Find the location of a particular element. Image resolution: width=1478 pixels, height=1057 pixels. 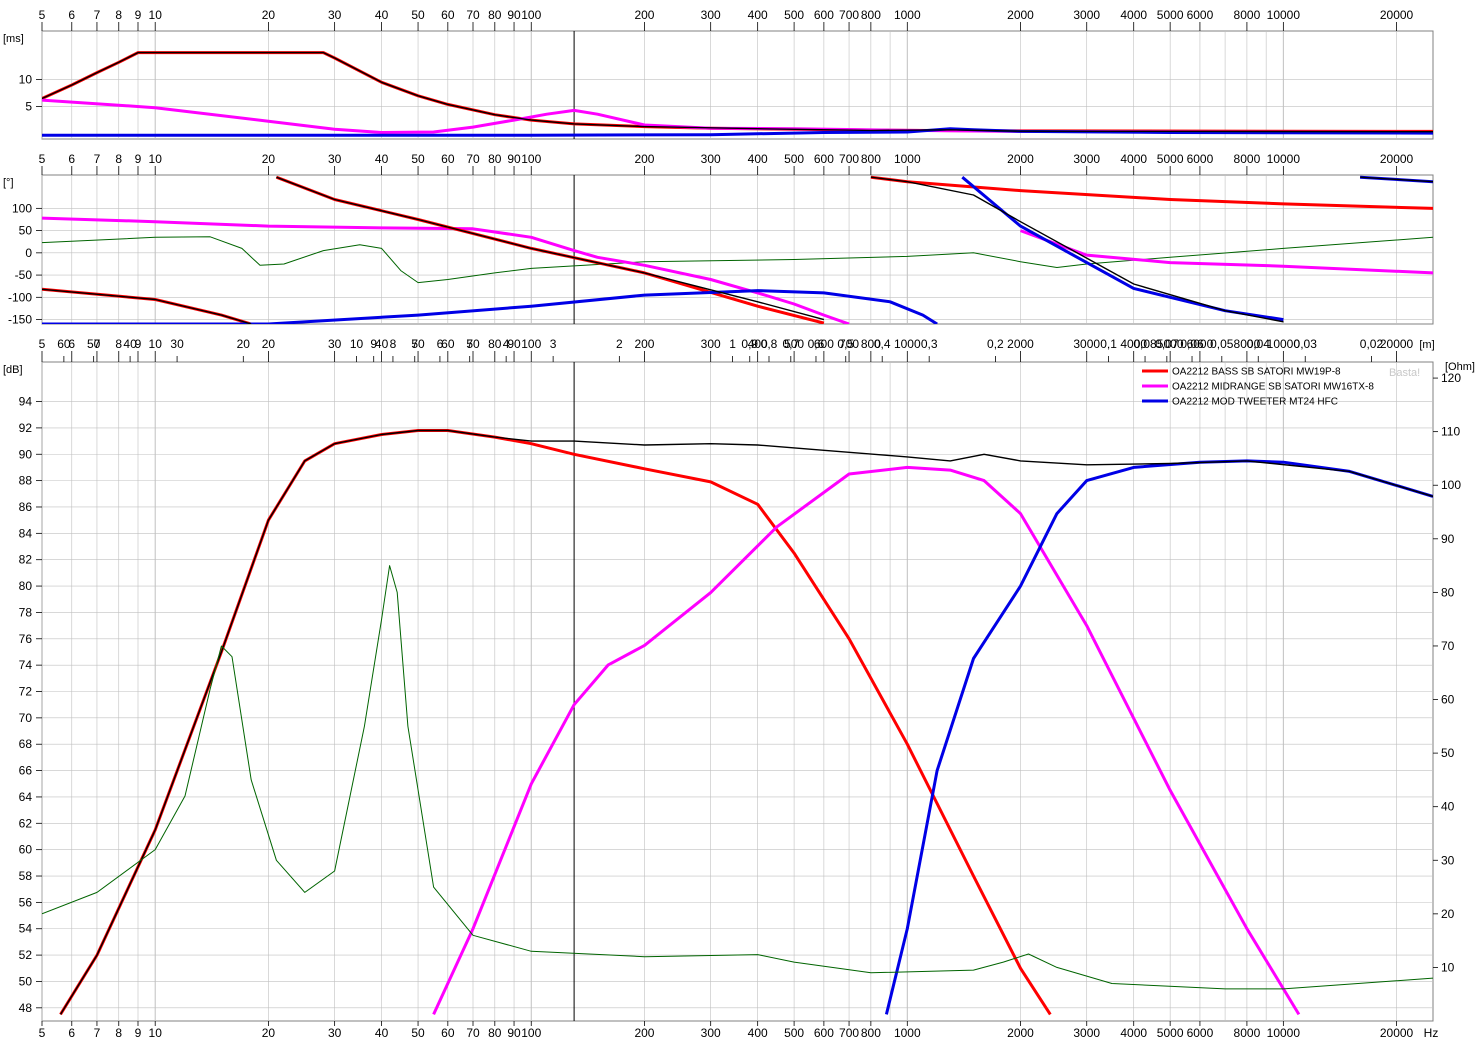

y-tick-label: 70 is located at coordinates (26, 718).